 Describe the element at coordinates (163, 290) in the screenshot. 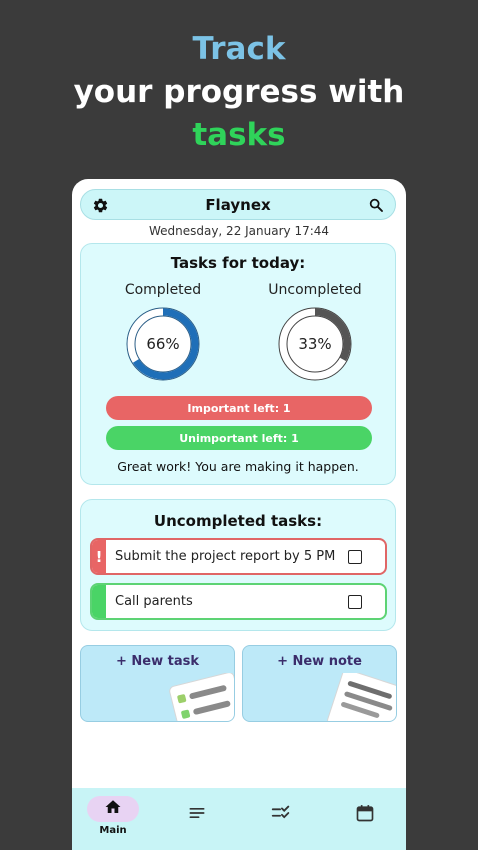

I see `completed-label: Completed` at that location.